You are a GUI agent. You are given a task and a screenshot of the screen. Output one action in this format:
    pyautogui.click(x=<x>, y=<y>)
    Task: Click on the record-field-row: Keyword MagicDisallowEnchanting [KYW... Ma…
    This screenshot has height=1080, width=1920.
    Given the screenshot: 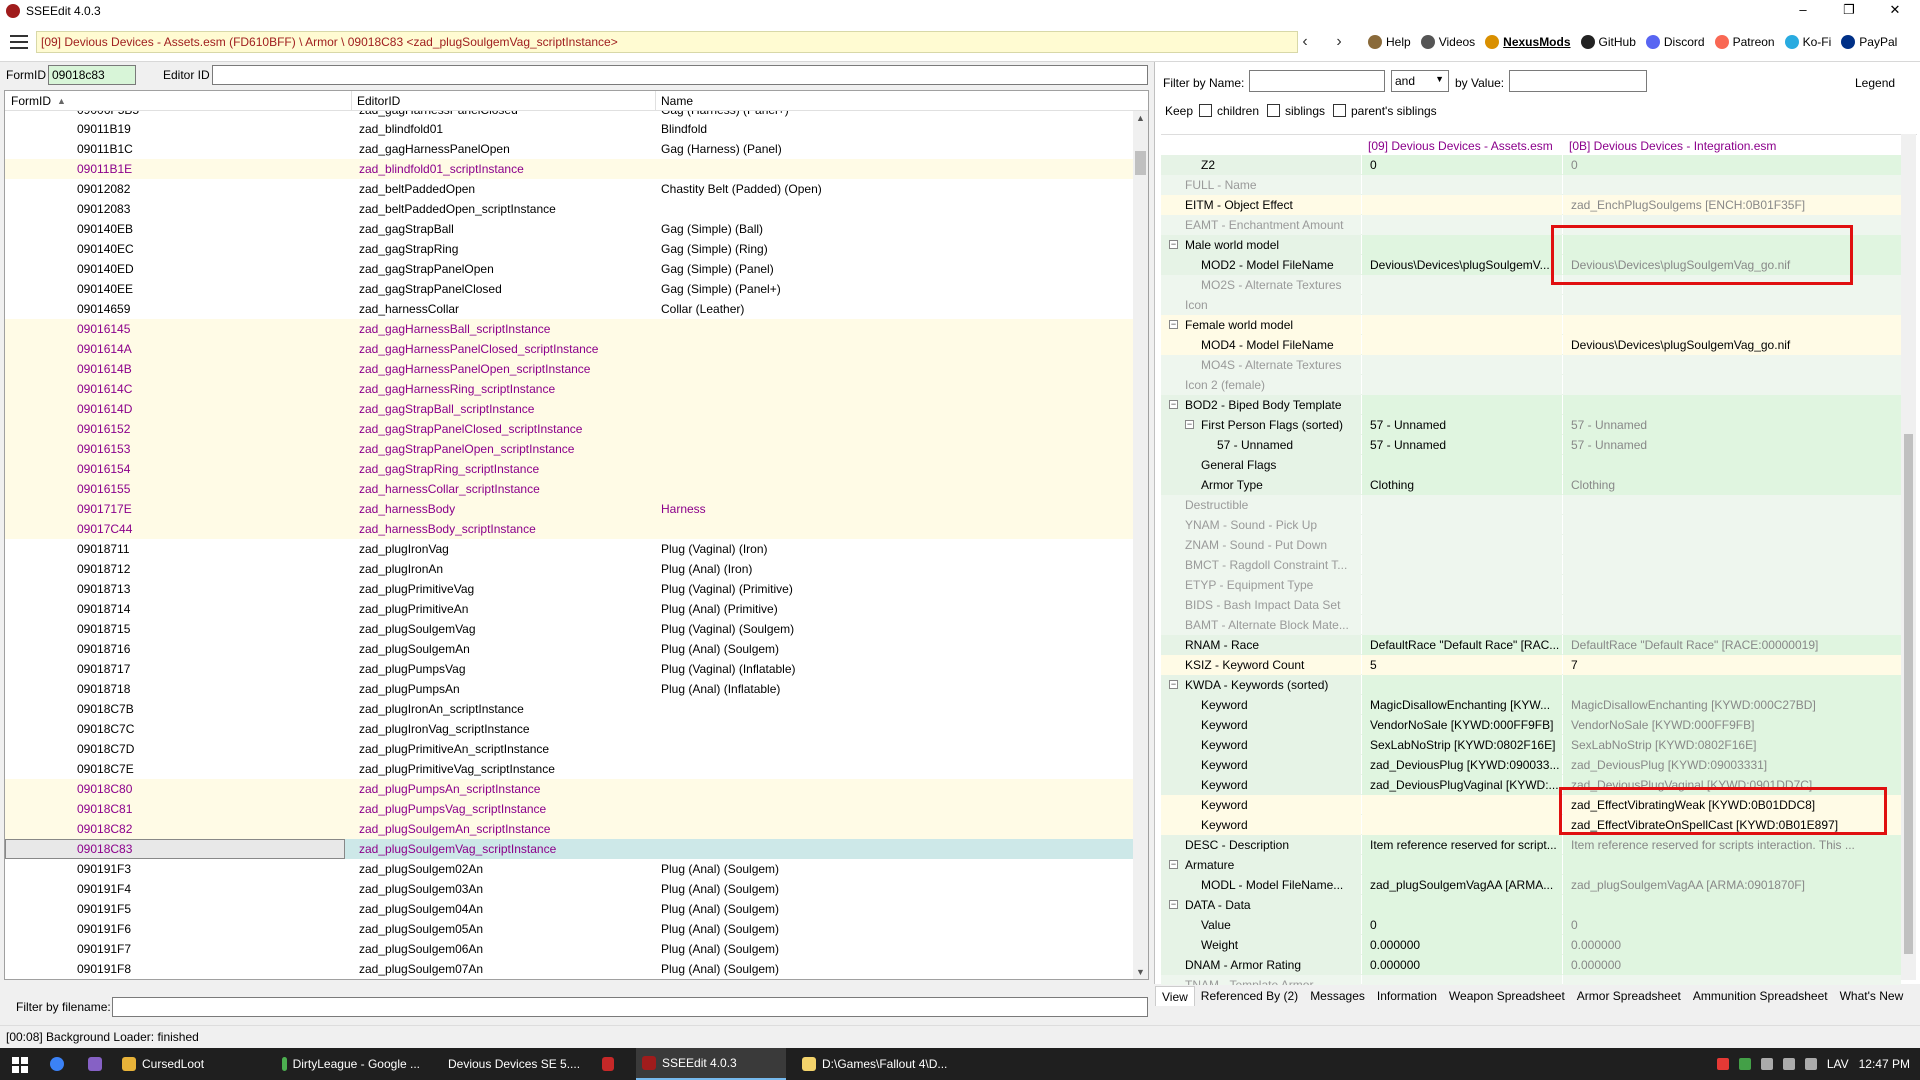 What is the action you would take?
    pyautogui.click(x=1531, y=705)
    